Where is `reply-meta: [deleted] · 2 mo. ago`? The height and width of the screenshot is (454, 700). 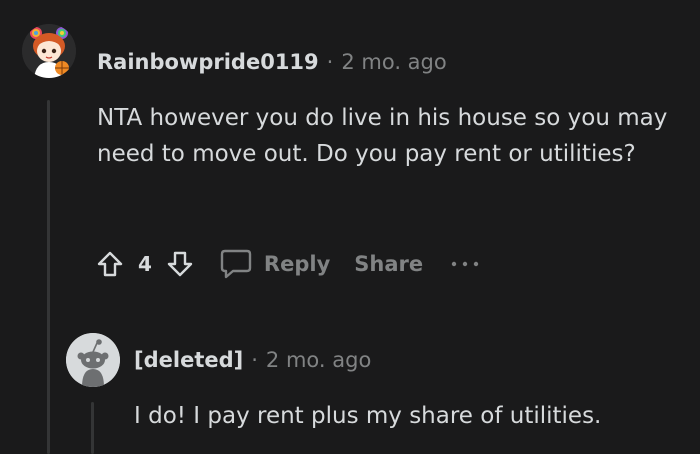 reply-meta: [deleted] · 2 mo. ago is located at coordinates (252, 360).